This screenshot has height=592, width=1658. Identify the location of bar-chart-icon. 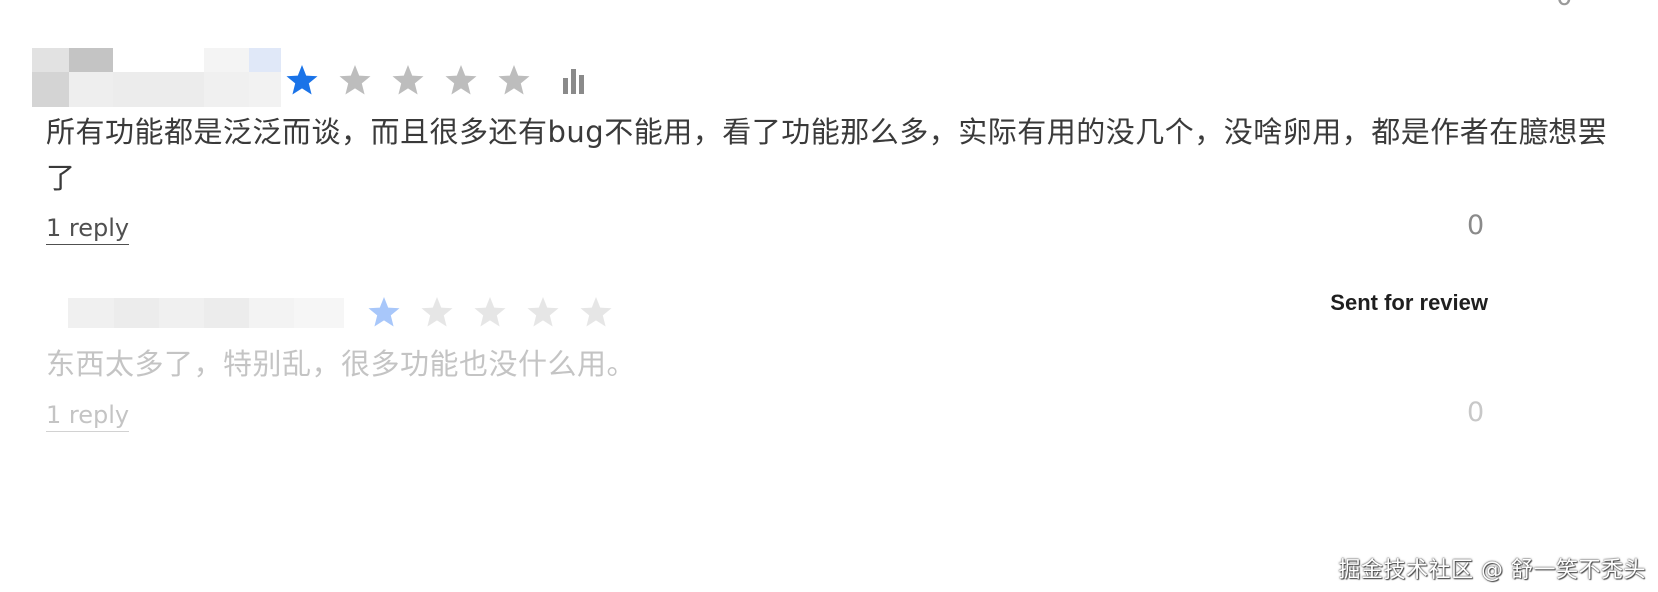
(576, 80).